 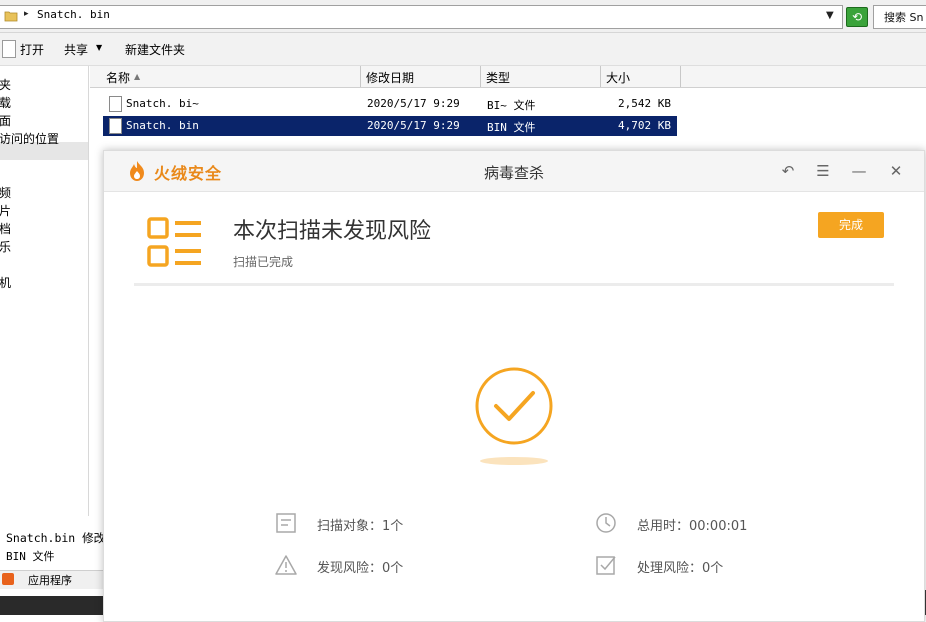 I want to click on column-type: 类型, so click(x=498, y=77).